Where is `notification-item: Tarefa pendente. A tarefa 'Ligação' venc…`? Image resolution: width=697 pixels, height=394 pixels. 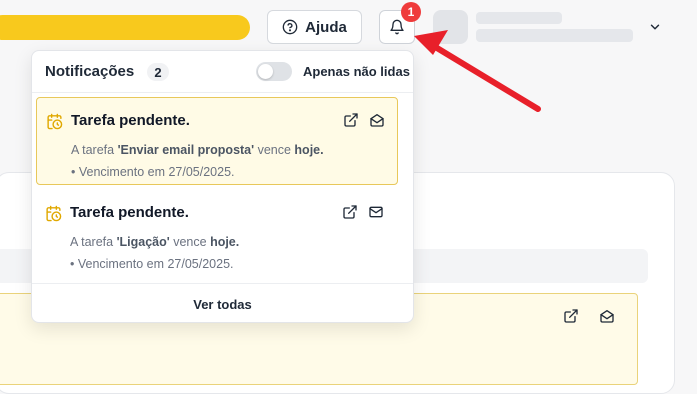 notification-item: Tarefa pendente. A tarefa 'Ligação' venc… is located at coordinates (217, 234).